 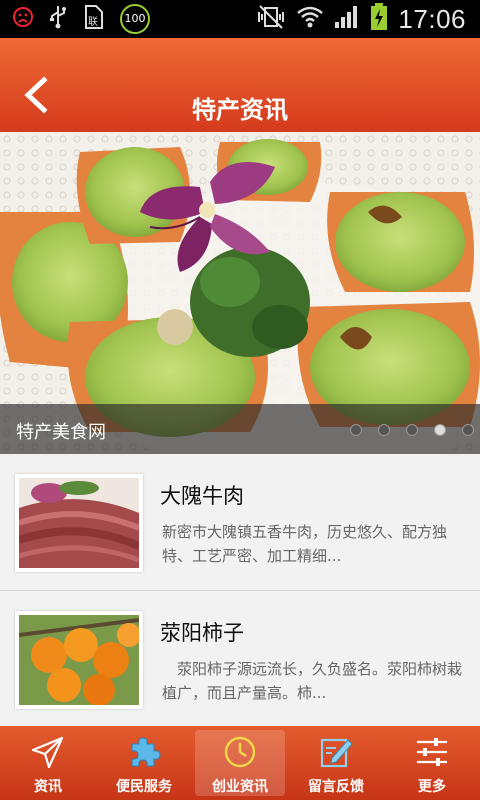 I want to click on article-thumbnail-persimmon, so click(x=79, y=660).